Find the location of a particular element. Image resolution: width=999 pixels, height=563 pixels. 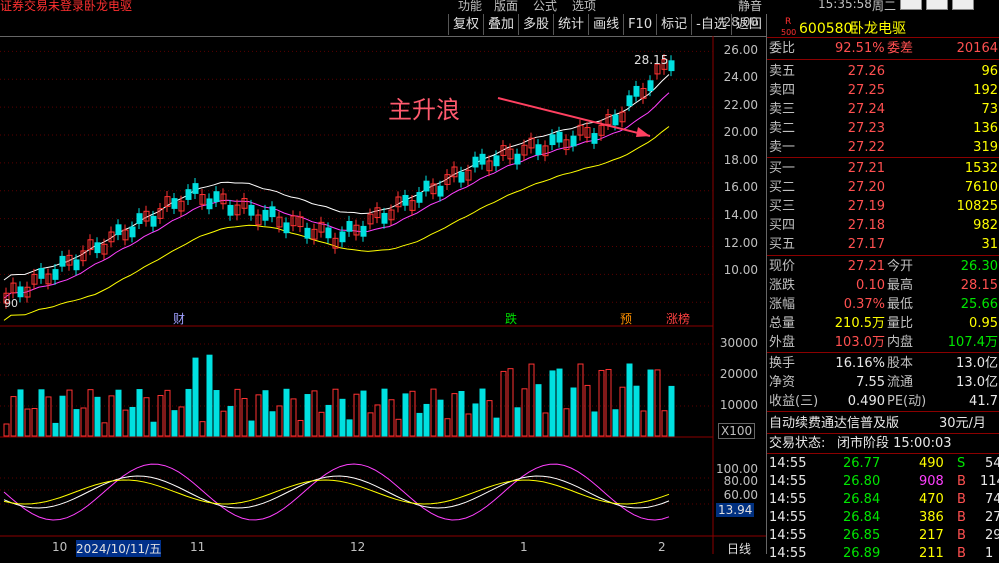

statistics-button: 统计 is located at coordinates (571, 24).